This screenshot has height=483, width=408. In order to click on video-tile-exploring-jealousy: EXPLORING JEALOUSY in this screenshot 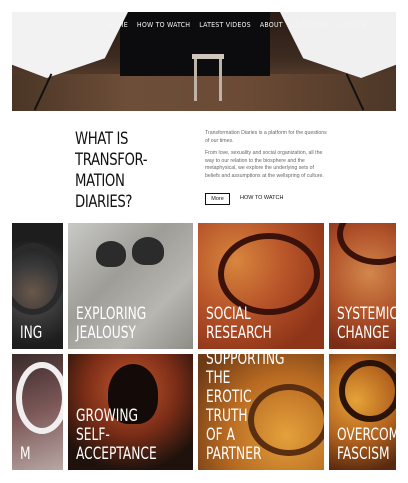, I will do `click(130, 286)`.